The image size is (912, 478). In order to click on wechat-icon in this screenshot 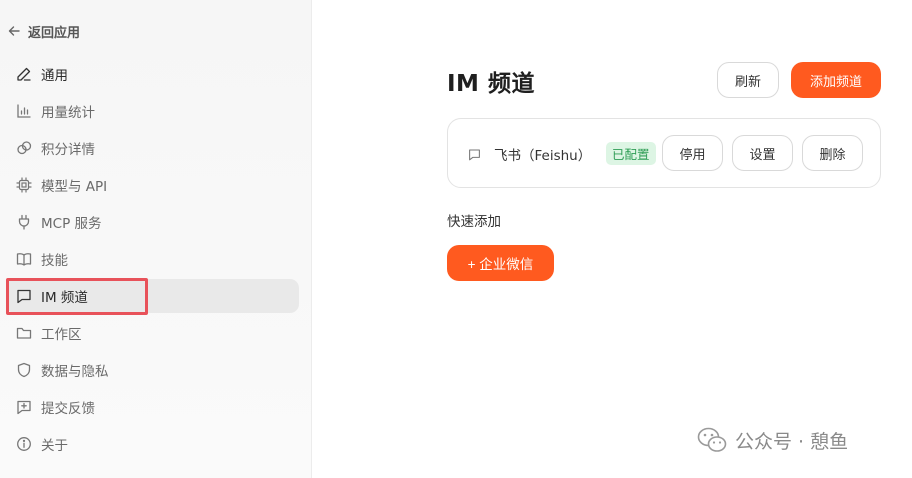, I will do `click(712, 439)`.